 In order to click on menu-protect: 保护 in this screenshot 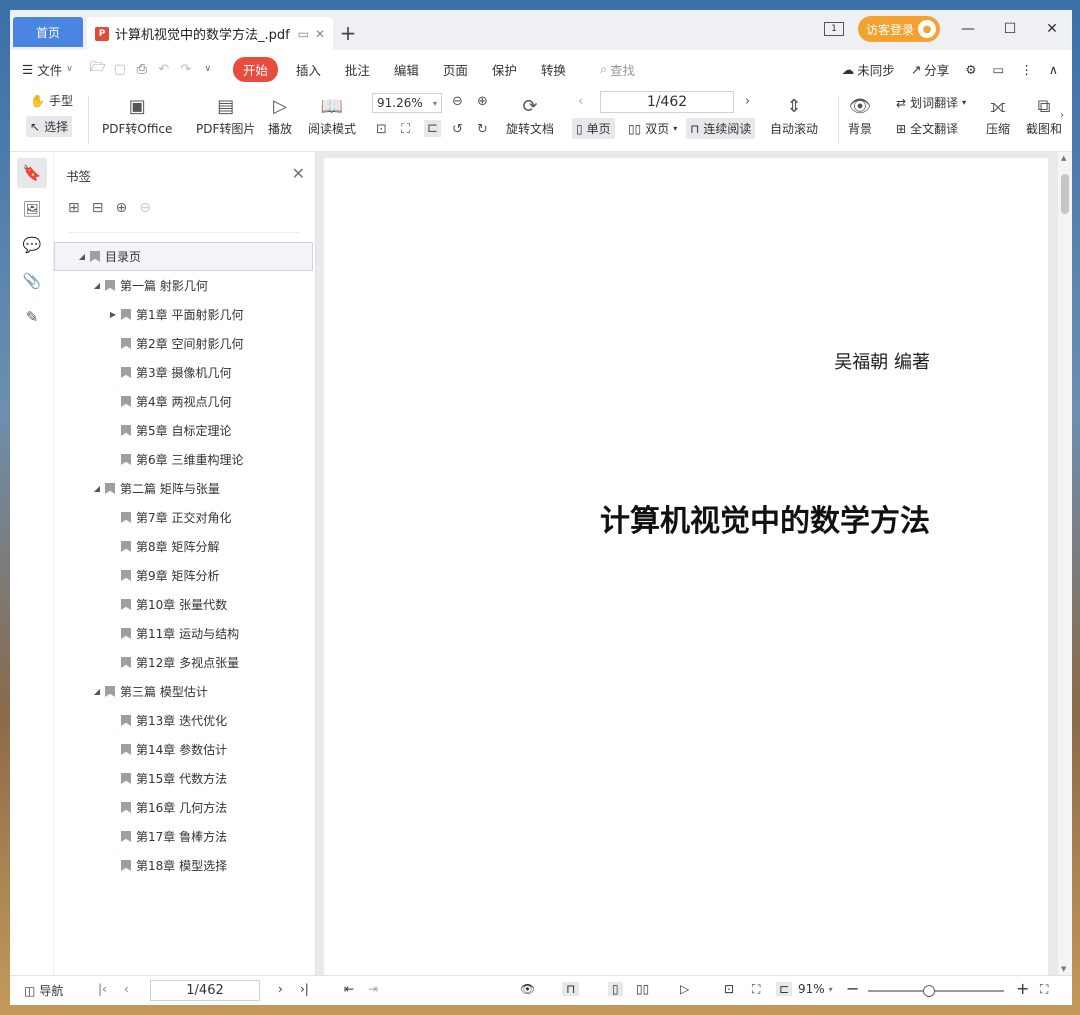, I will do `click(504, 69)`.